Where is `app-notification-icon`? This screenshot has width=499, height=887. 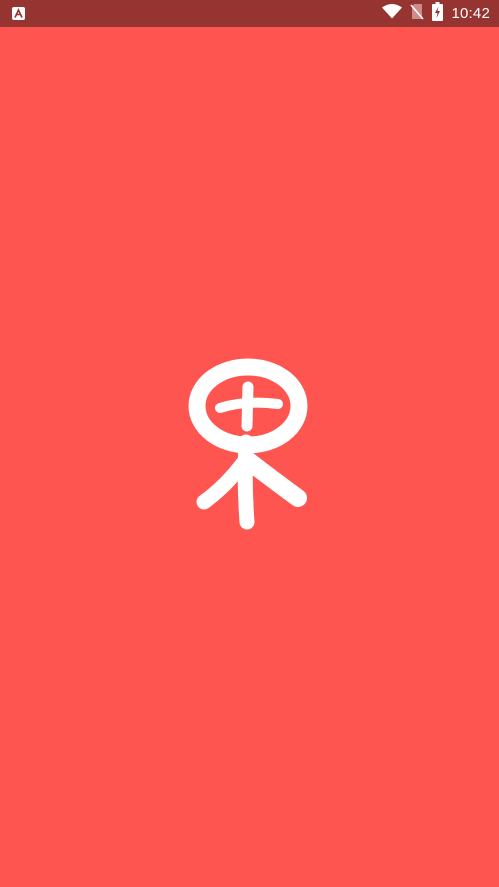
app-notification-icon is located at coordinates (18, 13).